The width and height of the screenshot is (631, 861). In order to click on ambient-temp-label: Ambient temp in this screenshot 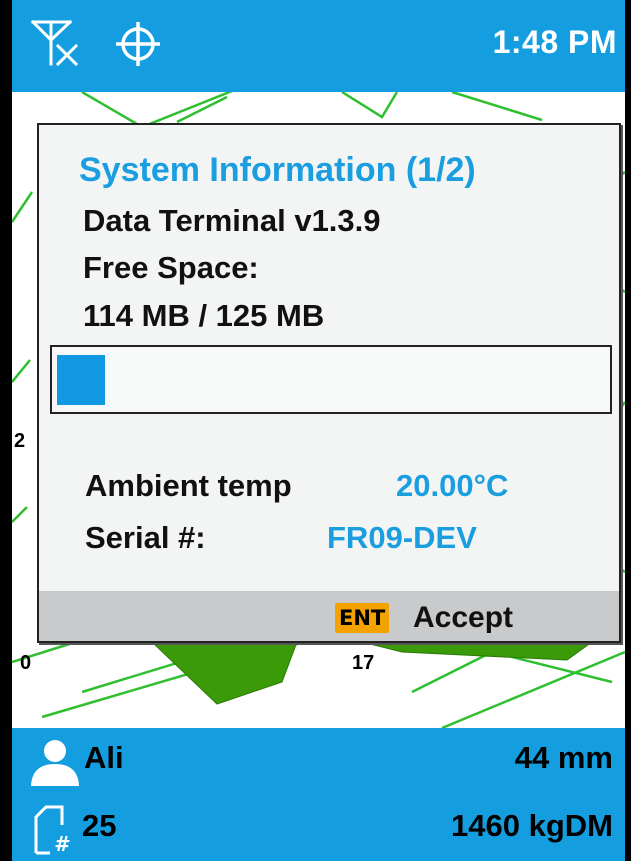, I will do `click(188, 485)`.